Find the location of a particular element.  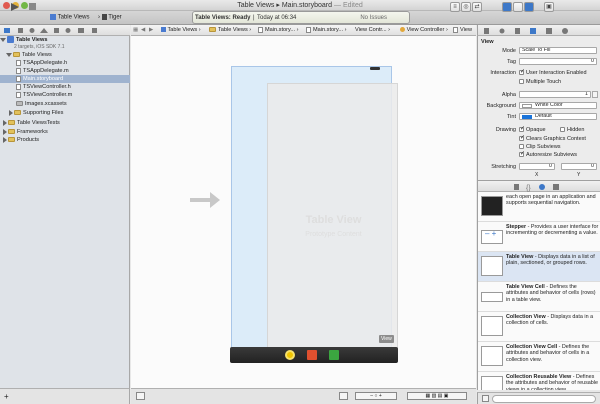

list-item: Table Views is located at coordinates (65, 55).